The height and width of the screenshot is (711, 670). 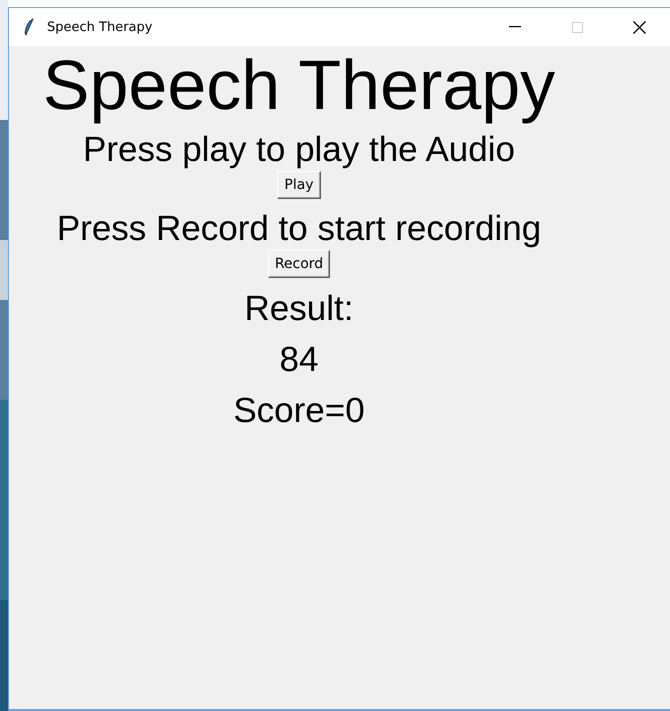 What do you see at coordinates (515, 27) in the screenshot?
I see `minimize-icon` at bounding box center [515, 27].